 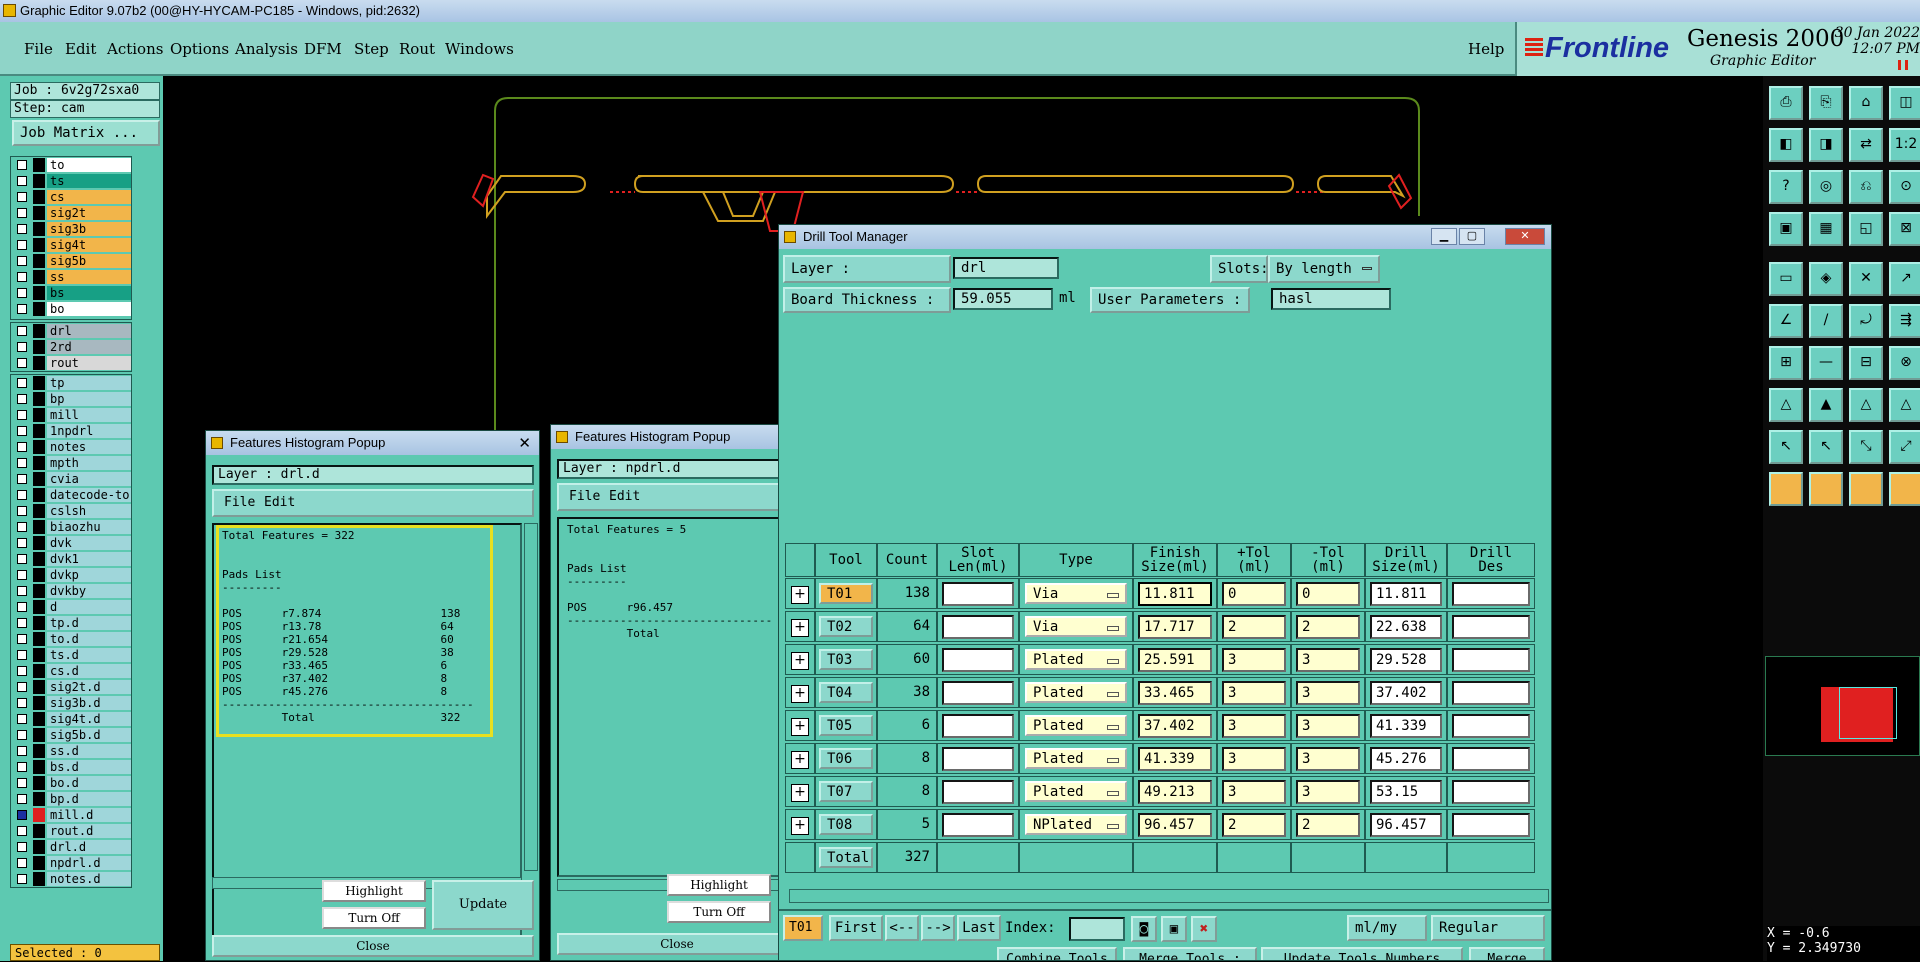 I want to click on merge-tools-button: Merge Tools :, so click(x=1190, y=953).